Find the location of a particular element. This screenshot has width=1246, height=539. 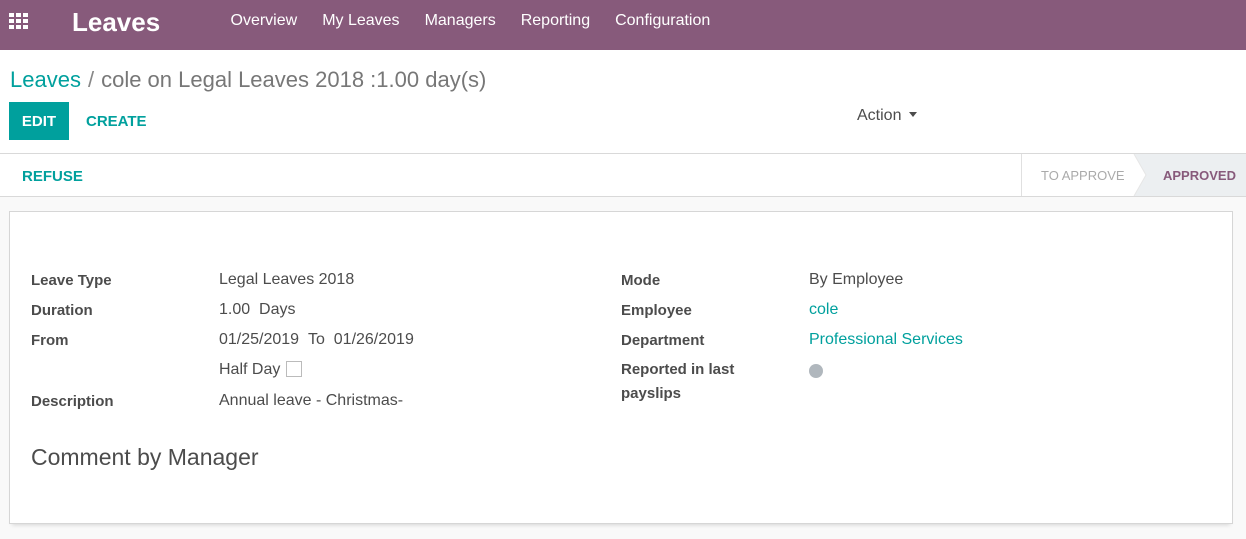

create-button: CREATE is located at coordinates (116, 121).